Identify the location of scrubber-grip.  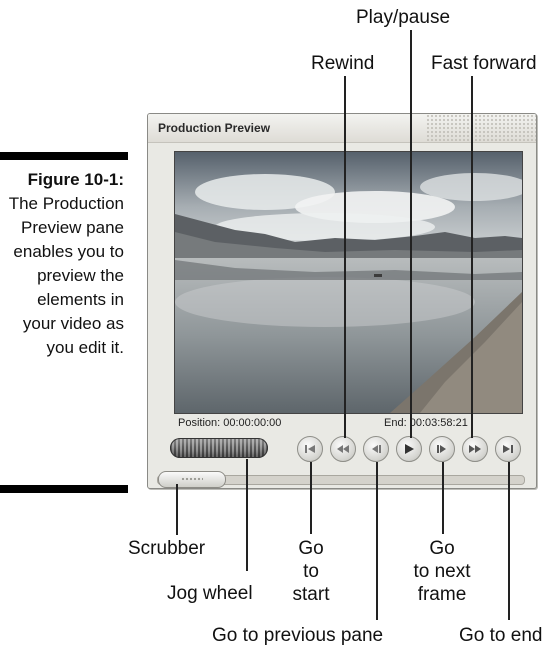
(192, 479).